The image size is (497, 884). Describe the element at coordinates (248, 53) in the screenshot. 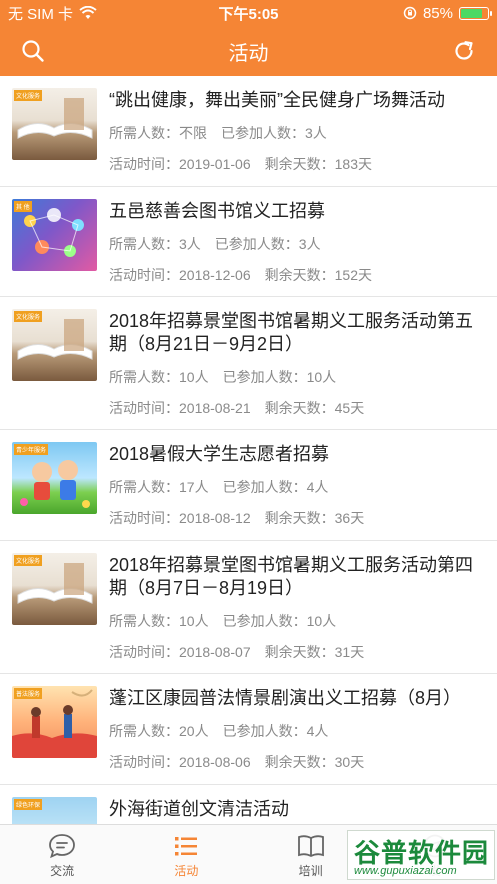

I see `page-title: 活动` at that location.